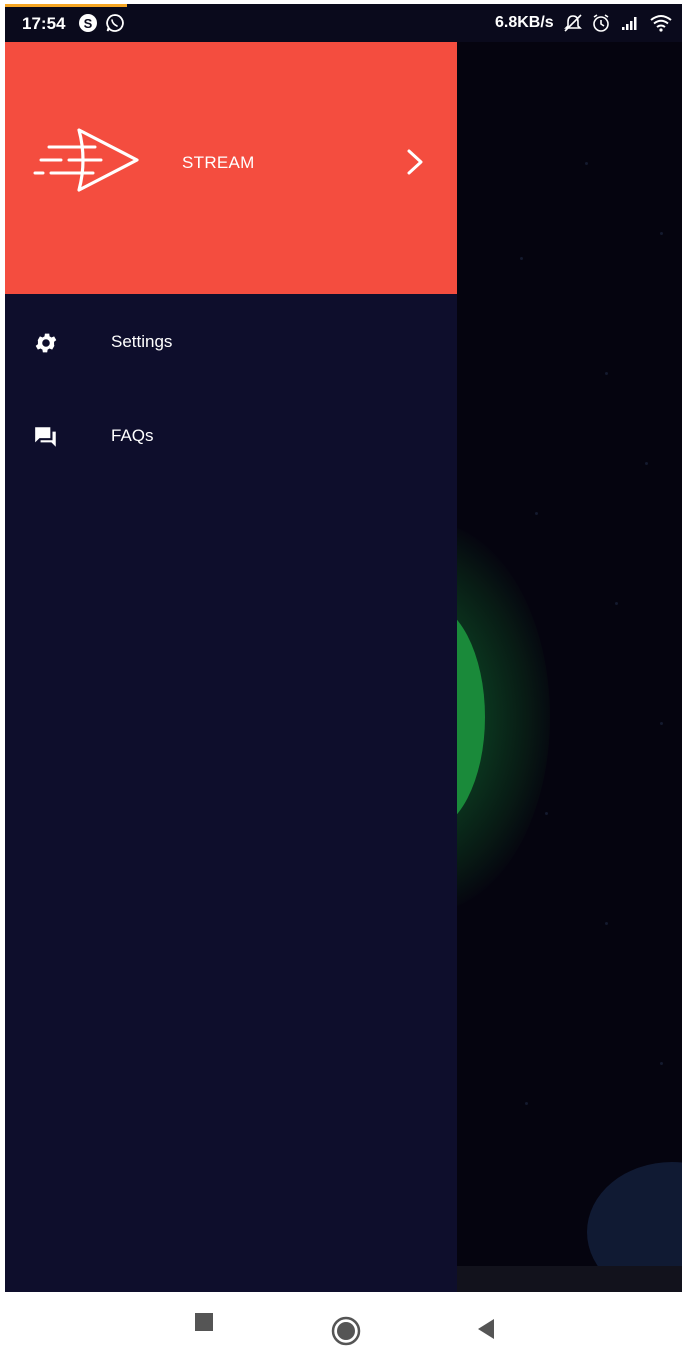 This screenshot has width=682, height=1346. What do you see at coordinates (486, 1329) in the screenshot?
I see `back-button` at bounding box center [486, 1329].